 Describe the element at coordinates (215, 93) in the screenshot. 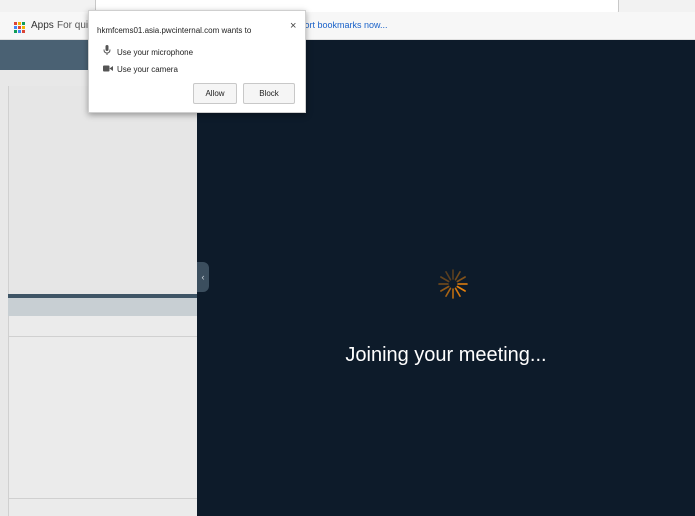

I see `allow-button: Allow` at that location.